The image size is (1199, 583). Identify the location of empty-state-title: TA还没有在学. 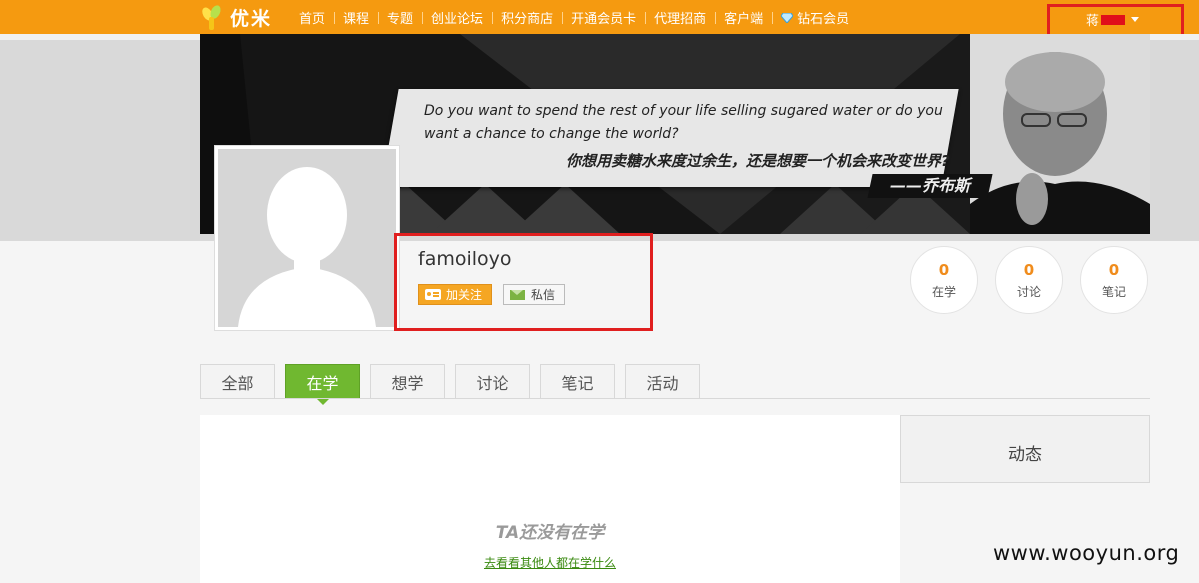
(550, 533).